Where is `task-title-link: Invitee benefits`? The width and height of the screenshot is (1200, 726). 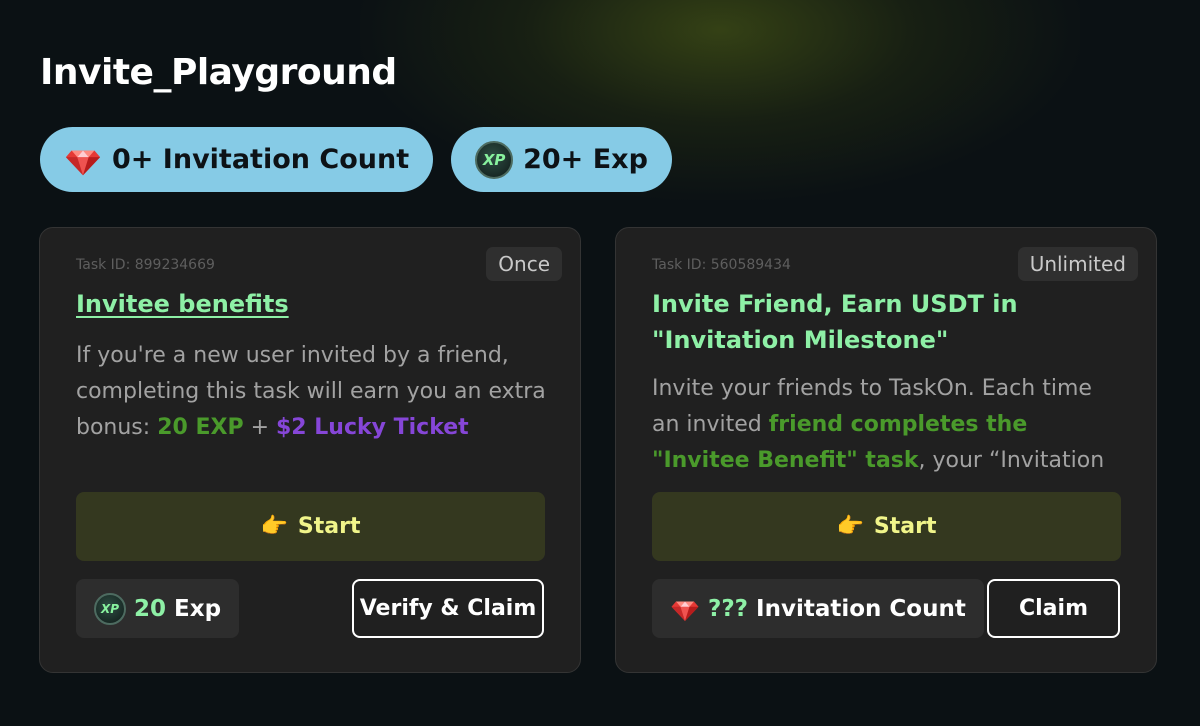 task-title-link: Invitee benefits is located at coordinates (286, 304).